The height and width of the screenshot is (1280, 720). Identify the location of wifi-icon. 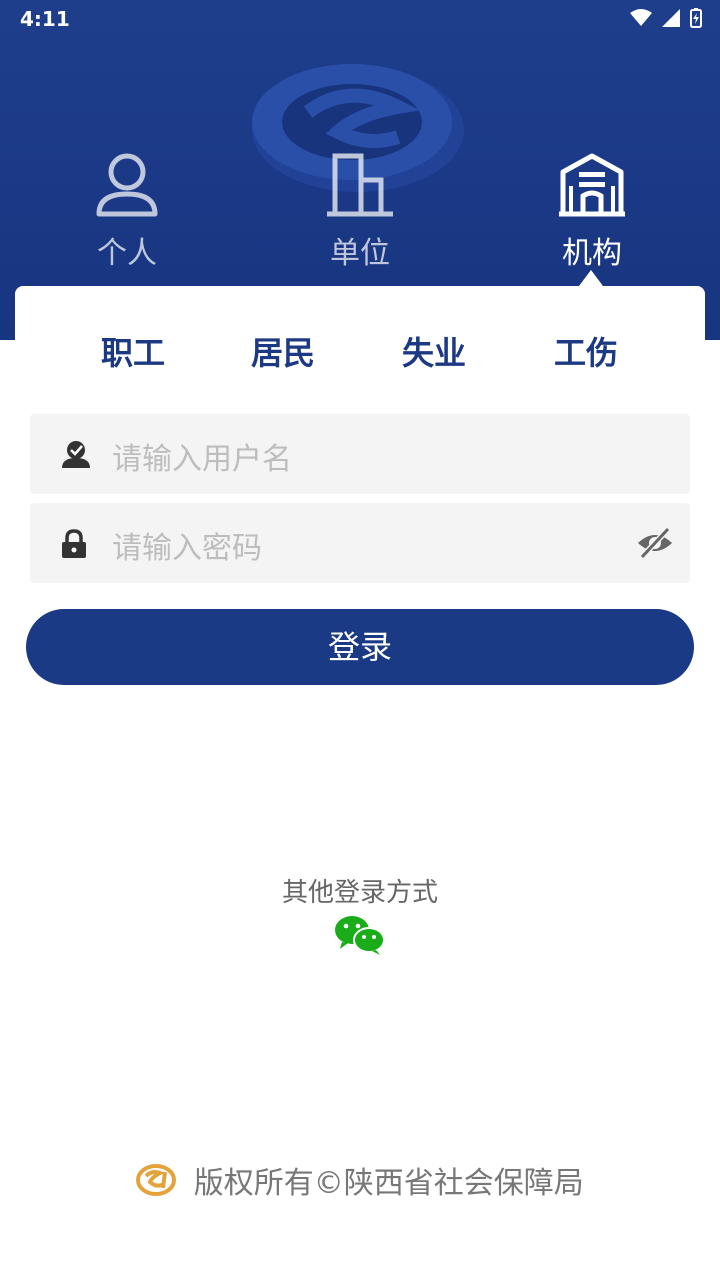
(641, 17).